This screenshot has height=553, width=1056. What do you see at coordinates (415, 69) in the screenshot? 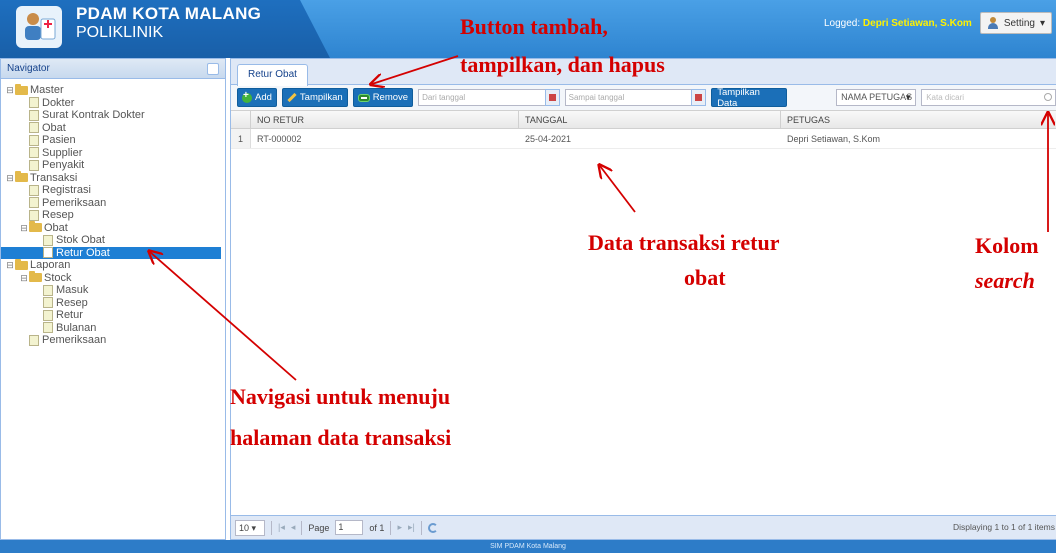
I see `arrow-to-buttons` at bounding box center [415, 69].